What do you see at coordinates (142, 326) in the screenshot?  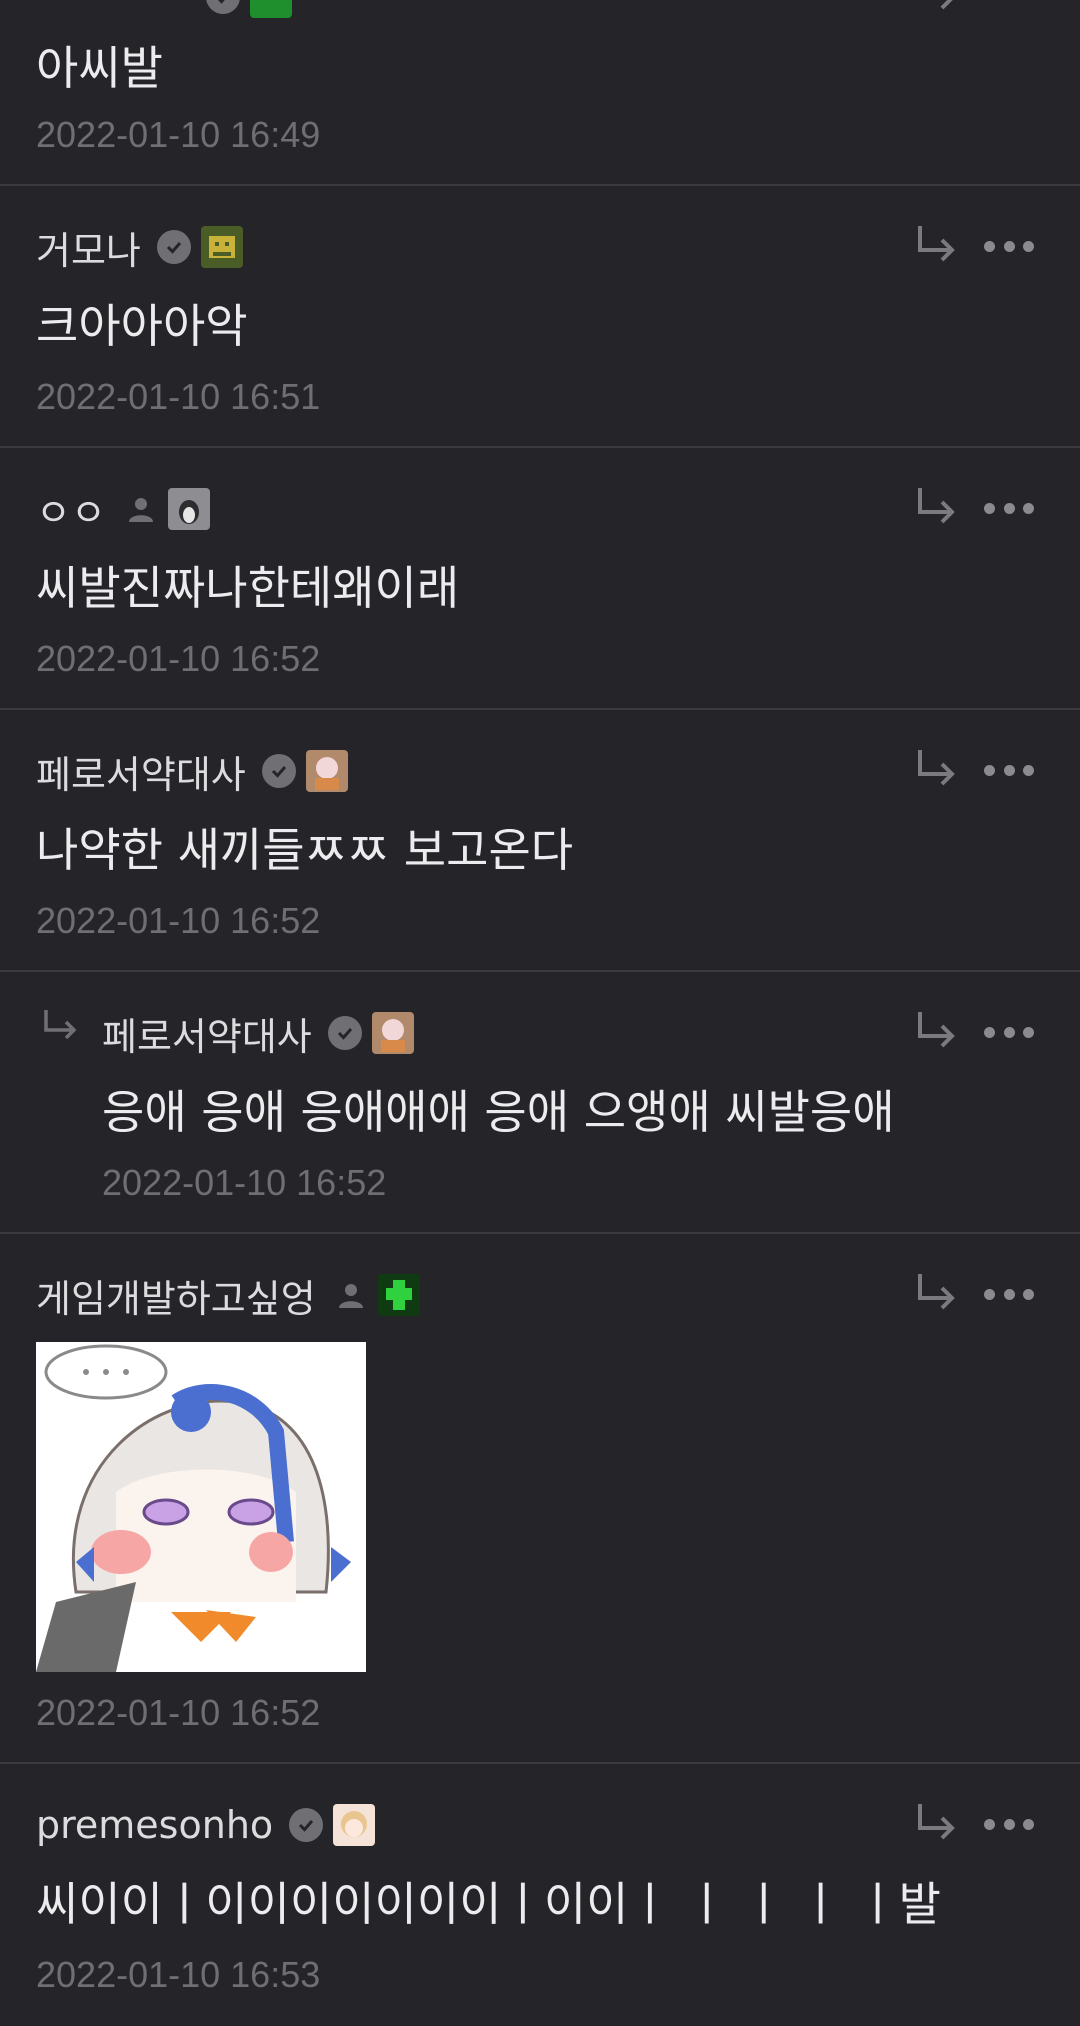 I see `comment-text: 크아아아악` at bounding box center [142, 326].